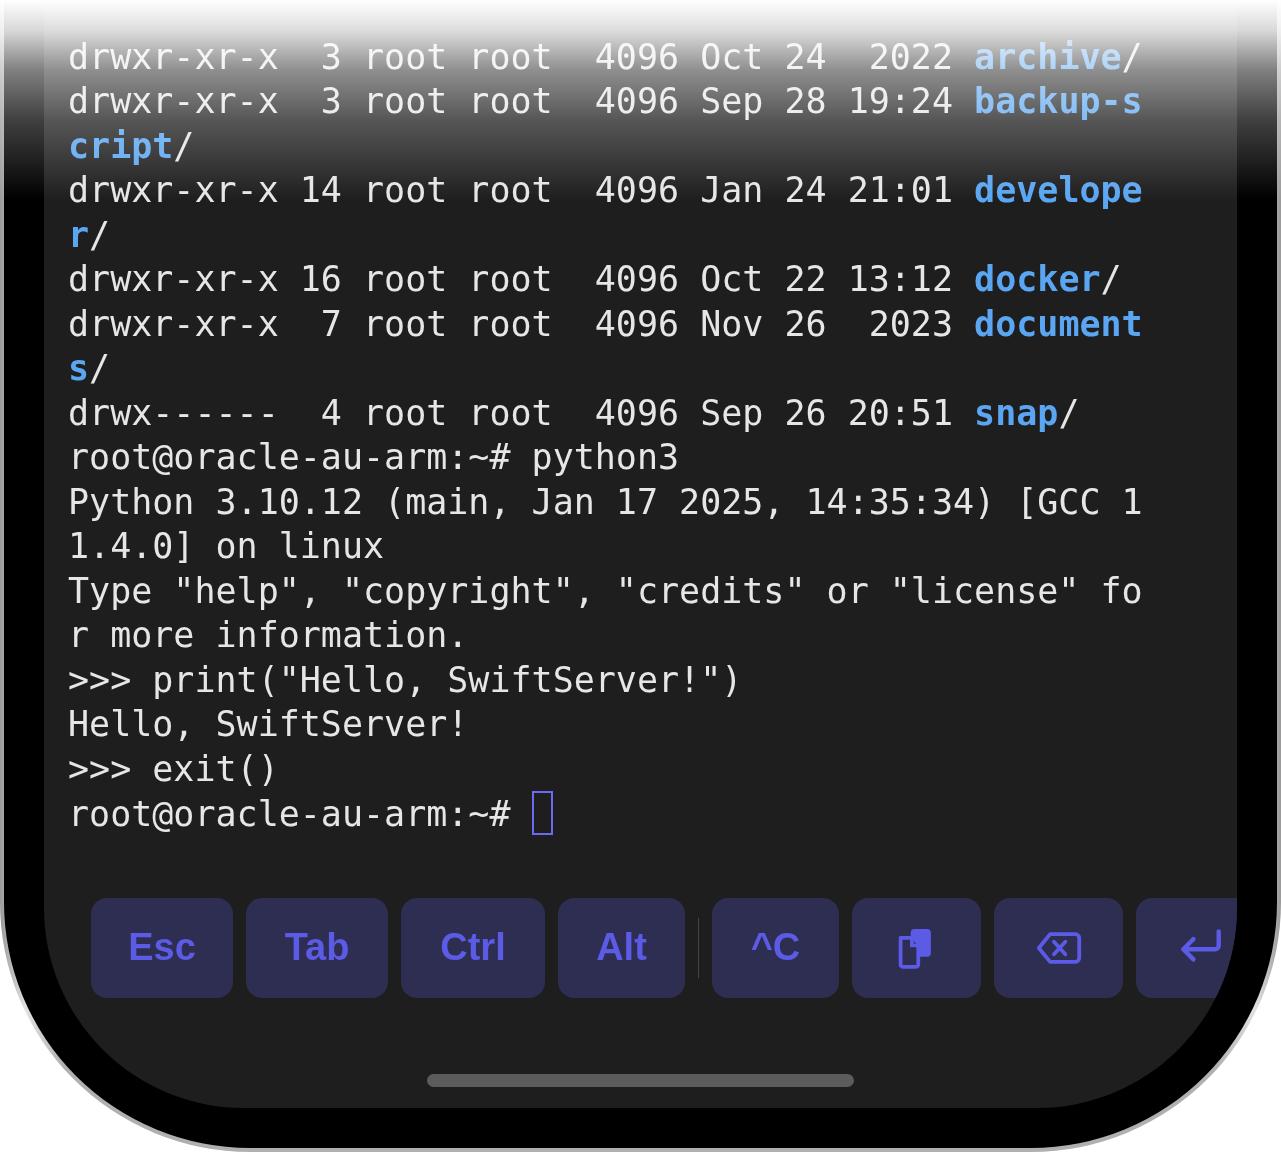  Describe the element at coordinates (606, 524) in the screenshot. I see `terminal-line: Python 3.10.12 (main, Jan 17 2025, 14:35:34) [GCC 11.4.0] on linux` at that location.